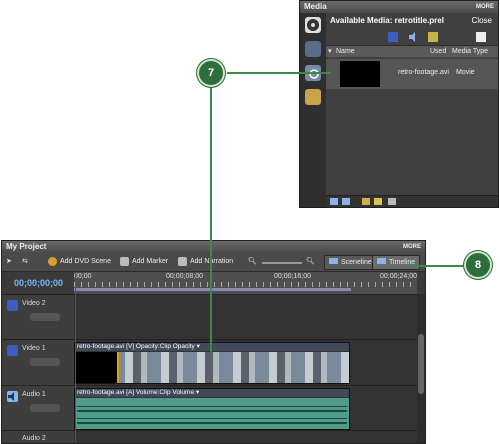 The height and width of the screenshot is (444, 500). What do you see at coordinates (482, 21) in the screenshot?
I see `close-button: Close` at bounding box center [482, 21].